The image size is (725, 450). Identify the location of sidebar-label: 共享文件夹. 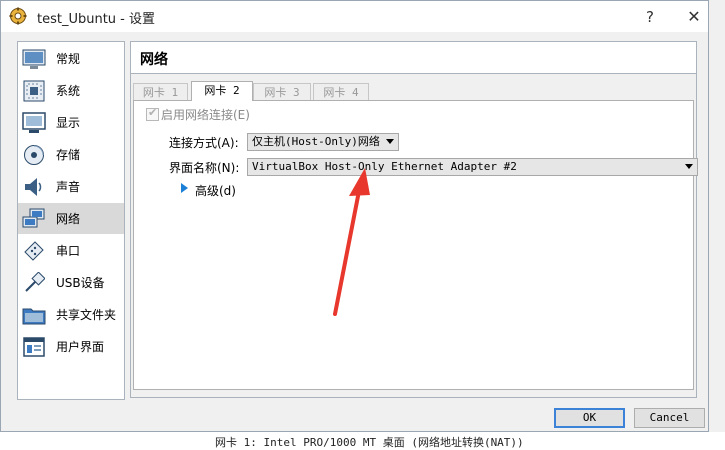
(86, 315).